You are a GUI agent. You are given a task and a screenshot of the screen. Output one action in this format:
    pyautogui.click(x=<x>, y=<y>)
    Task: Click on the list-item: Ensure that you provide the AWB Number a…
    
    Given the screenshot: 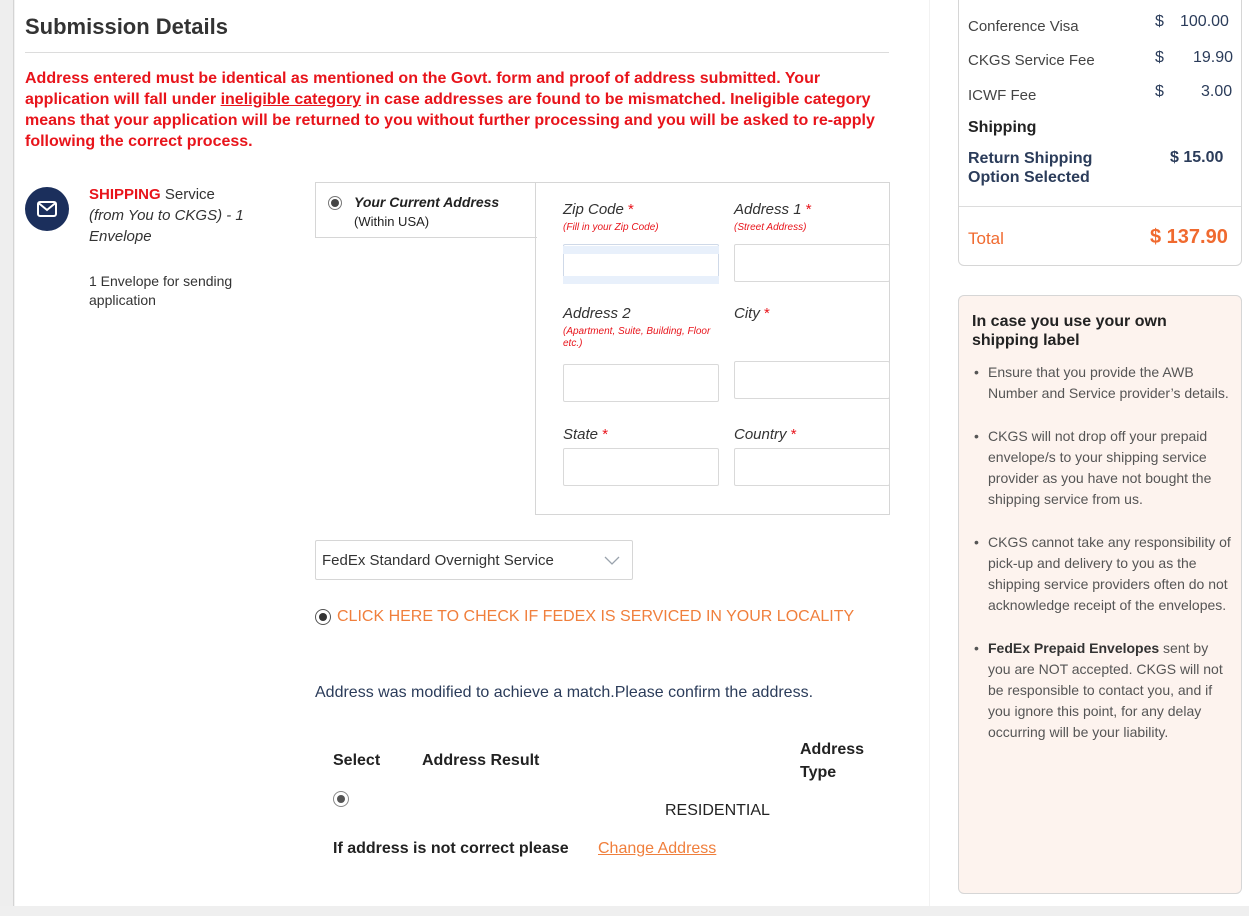 What is the action you would take?
    pyautogui.click(x=1103, y=383)
    